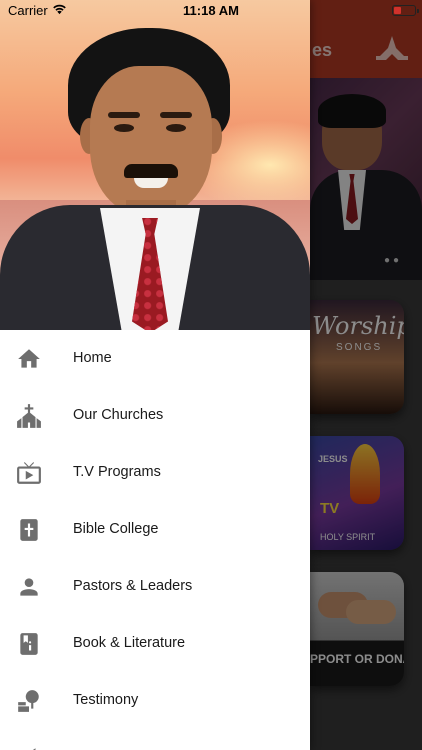 The image size is (422, 750). I want to click on tv-icon, so click(29, 473).